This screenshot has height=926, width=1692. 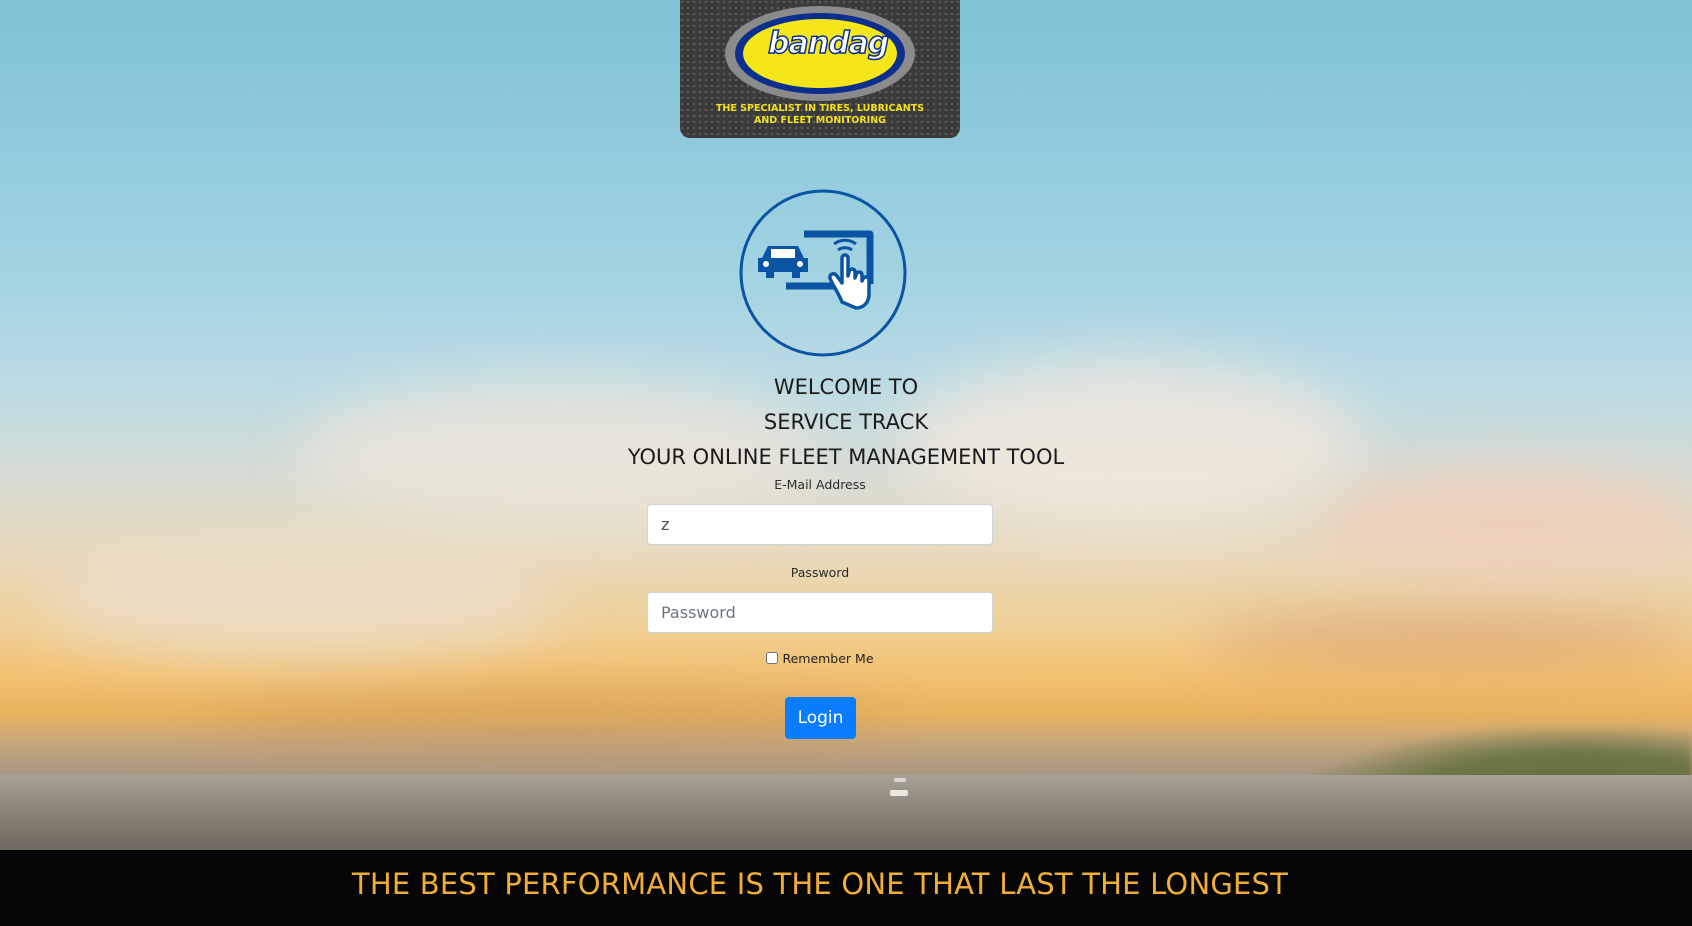 What do you see at coordinates (828, 43) in the screenshot?
I see `logo-wordmark: bandag` at bounding box center [828, 43].